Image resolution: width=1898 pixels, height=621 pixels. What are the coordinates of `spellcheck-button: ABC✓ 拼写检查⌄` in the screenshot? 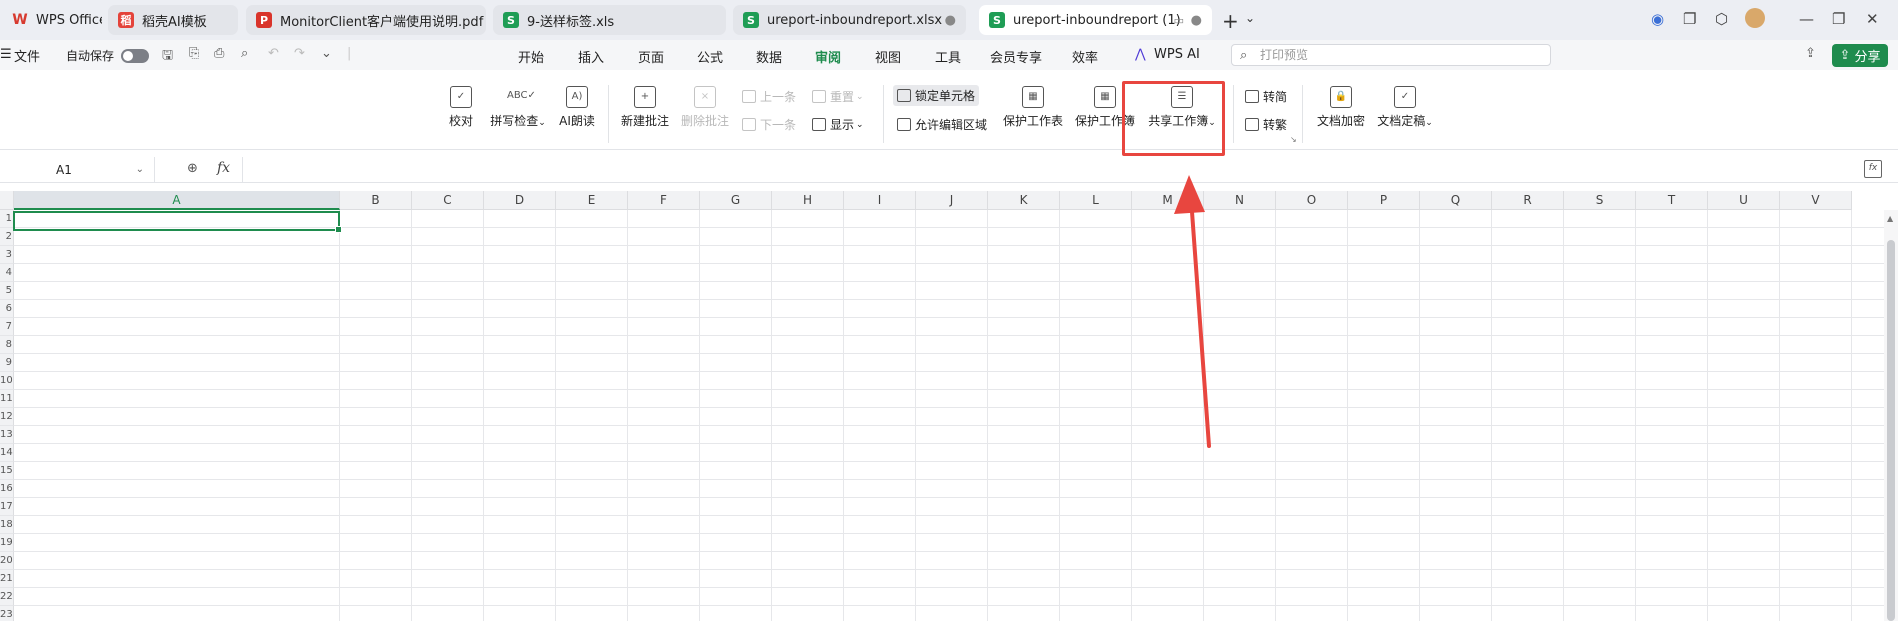 It's located at (518, 107).